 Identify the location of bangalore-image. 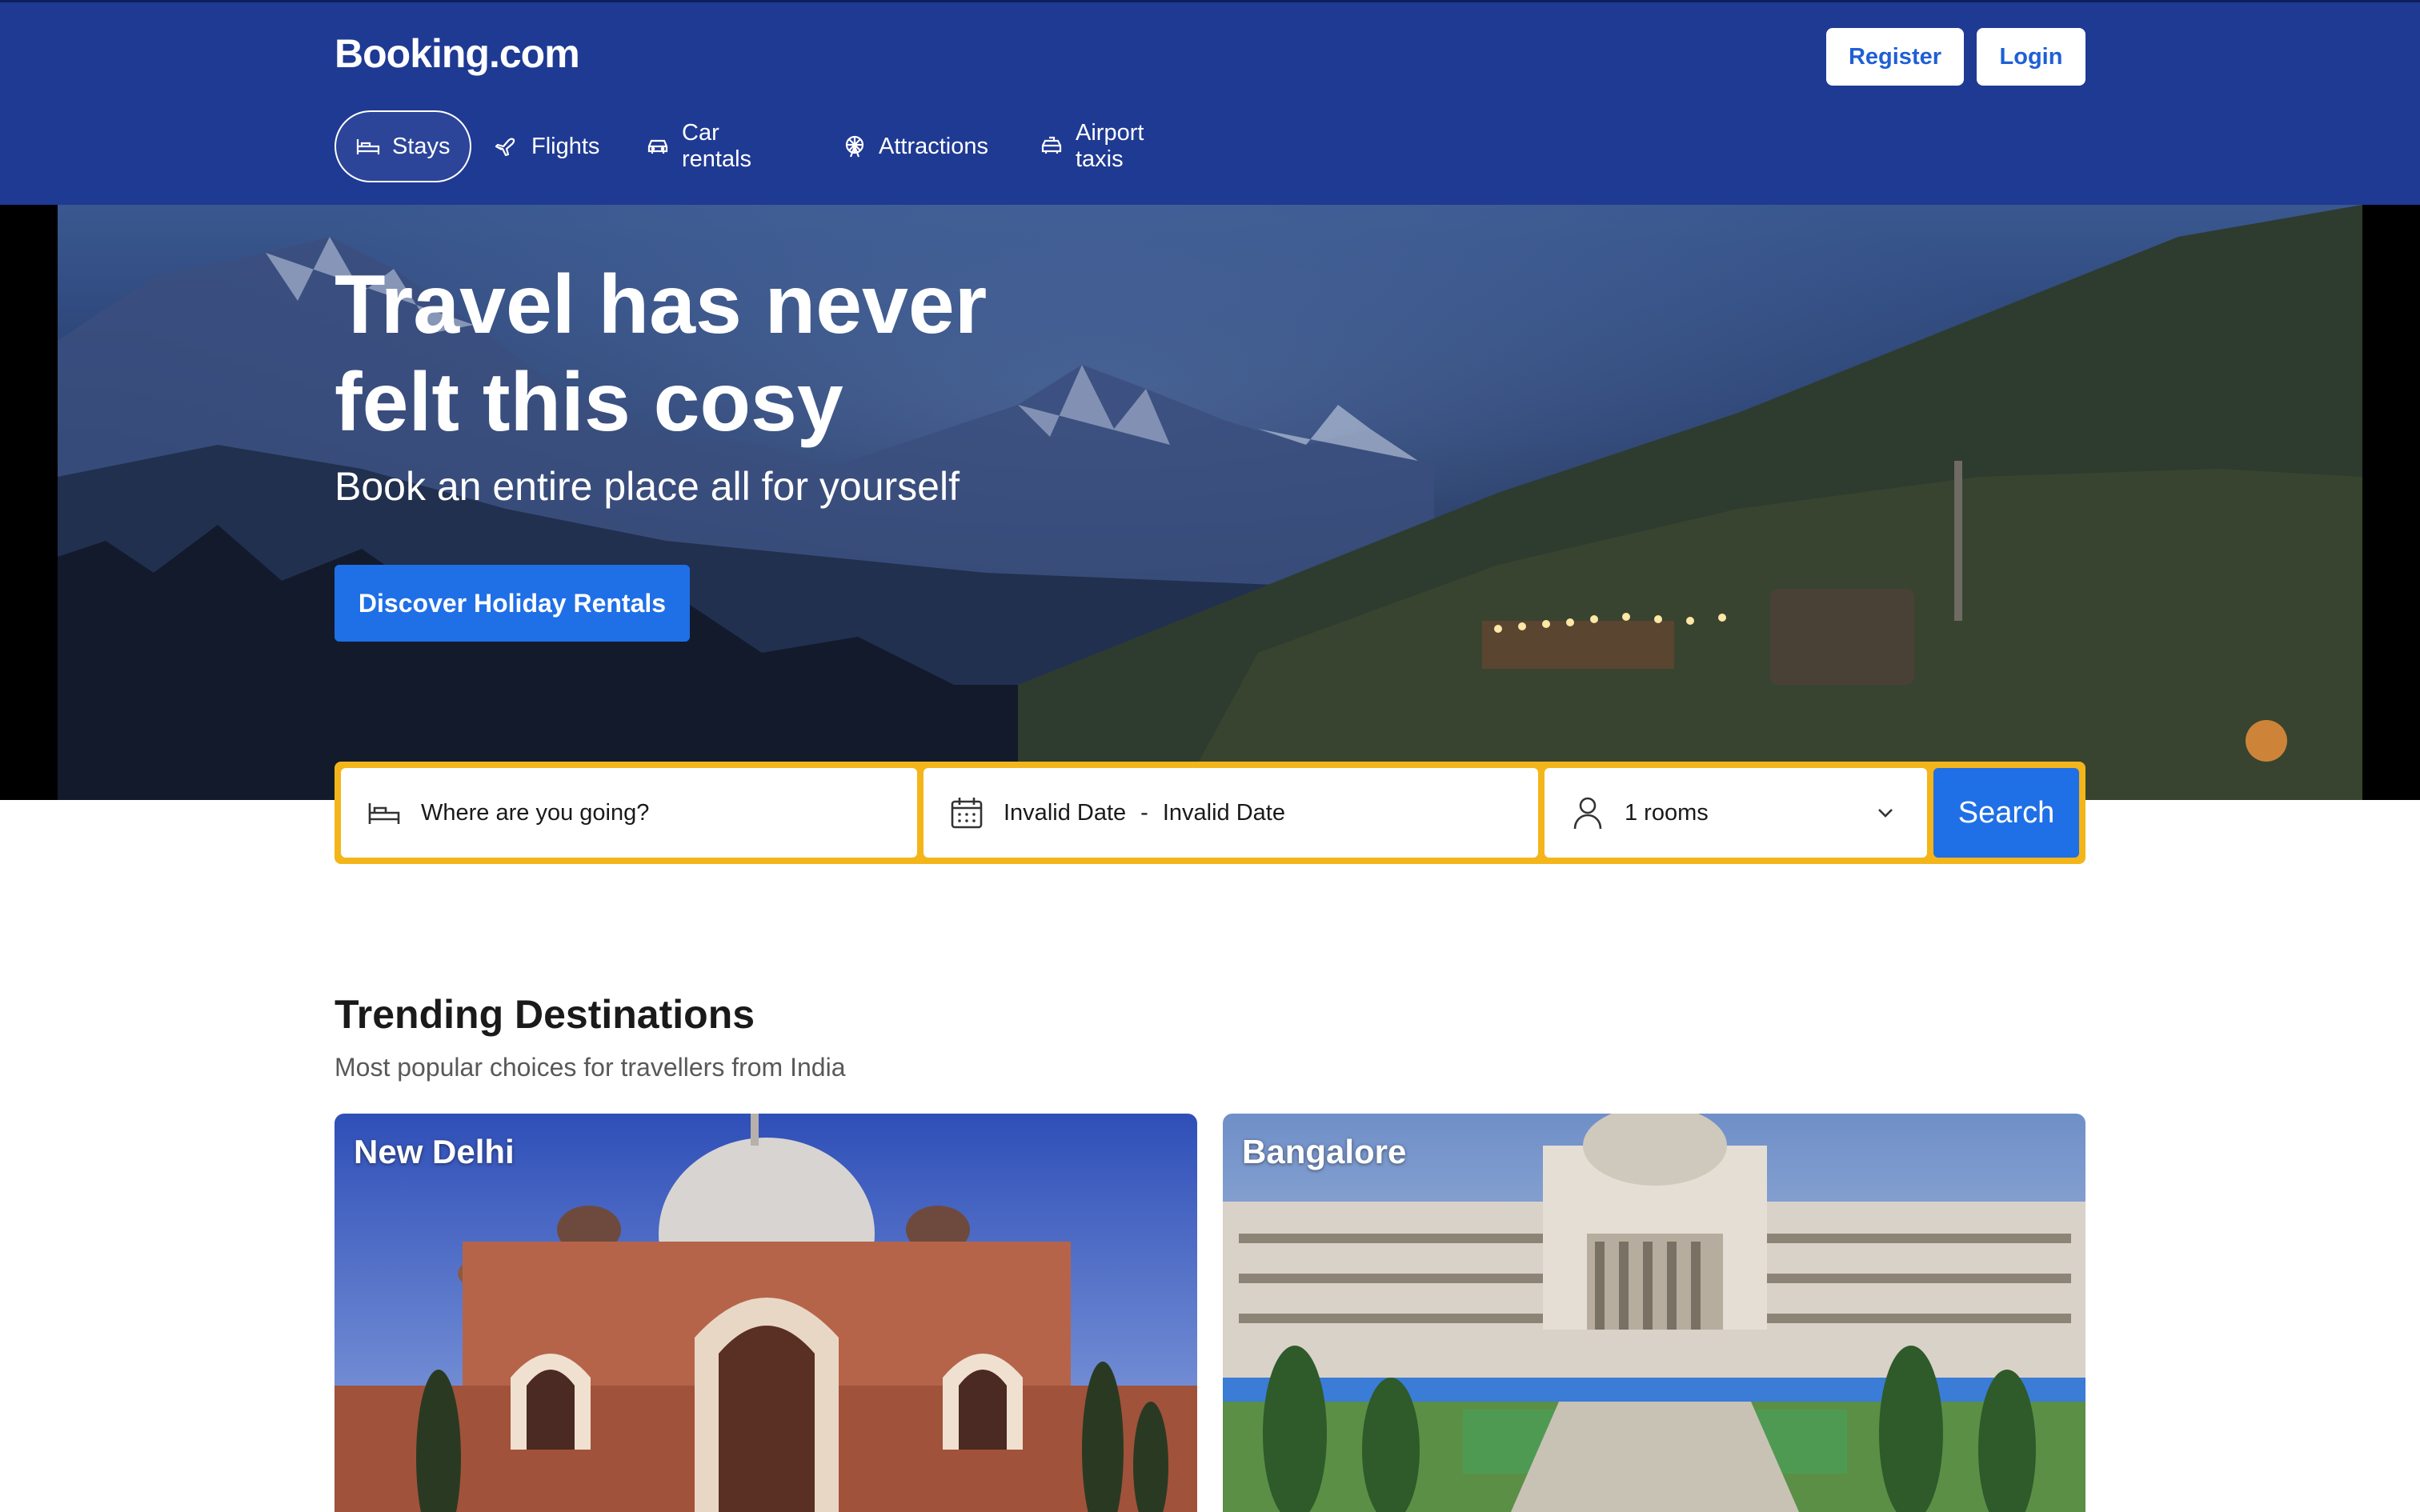
(1654, 1313).